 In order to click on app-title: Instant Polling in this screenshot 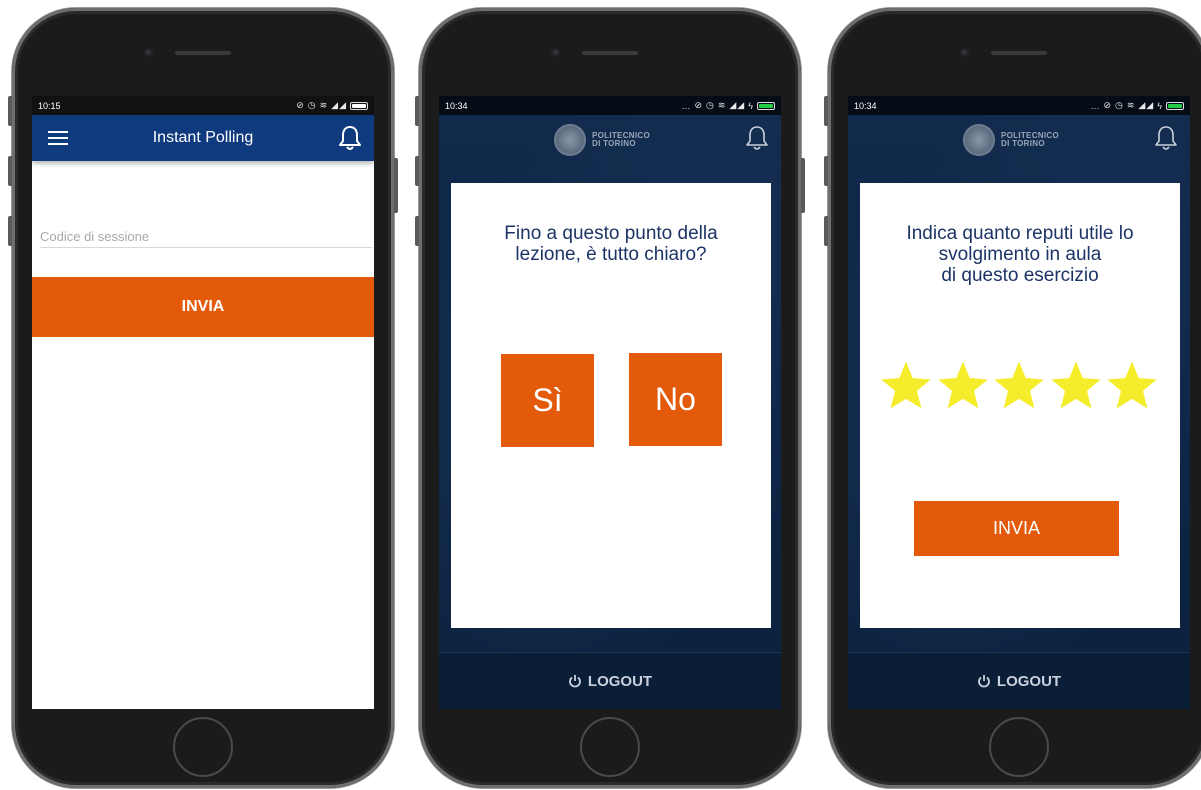, I will do `click(203, 137)`.